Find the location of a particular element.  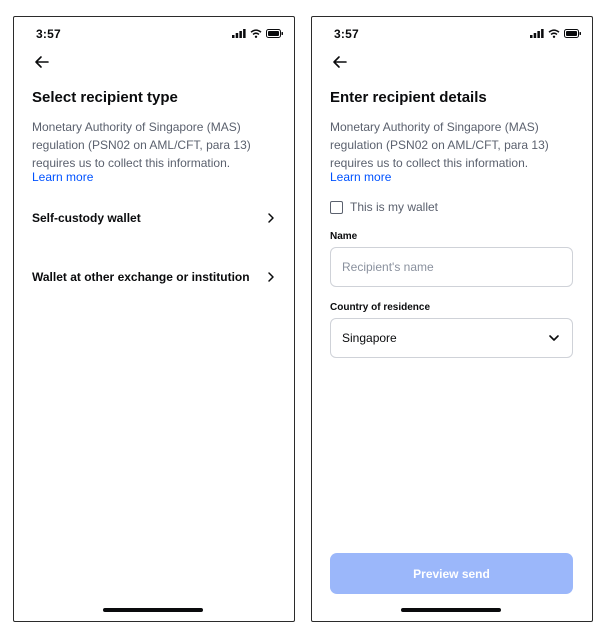

other-exchange-wallet-option: Wallet at other exchange or institution is located at coordinates (154, 277).